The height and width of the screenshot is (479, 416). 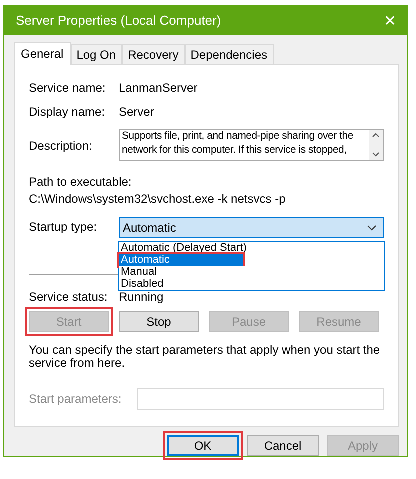 I want to click on description-box: Supports file, print, and named-pipe sharing over the network for this computer. If this service is stopped,, so click(x=251, y=145).